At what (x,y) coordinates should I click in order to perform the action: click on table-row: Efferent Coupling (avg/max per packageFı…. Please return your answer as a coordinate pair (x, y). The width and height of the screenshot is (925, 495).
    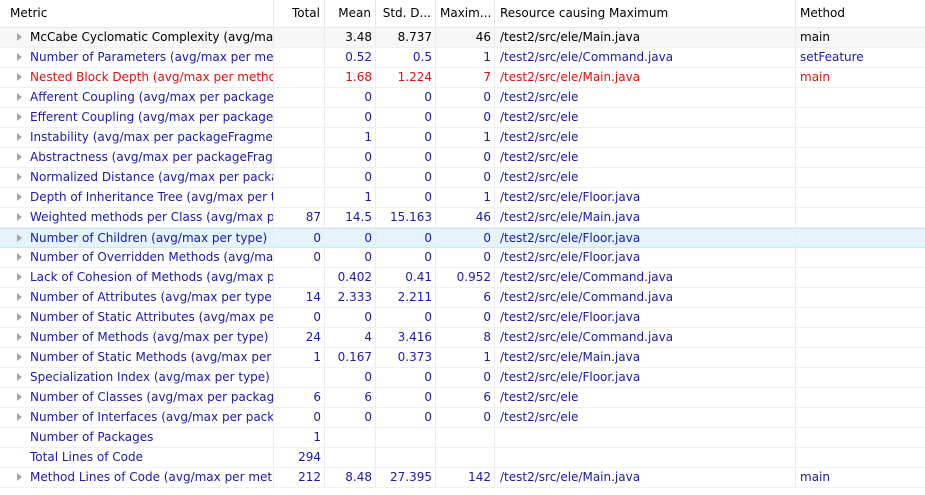
    Looking at the image, I should click on (462, 118).